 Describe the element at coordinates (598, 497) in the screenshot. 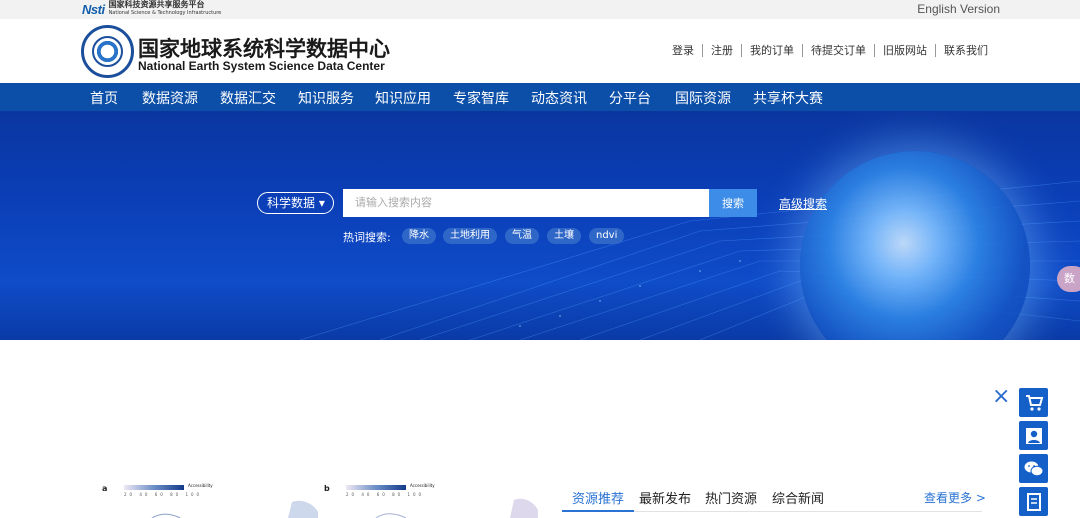

I see `tab-resource-recommend: 资源推荐` at that location.